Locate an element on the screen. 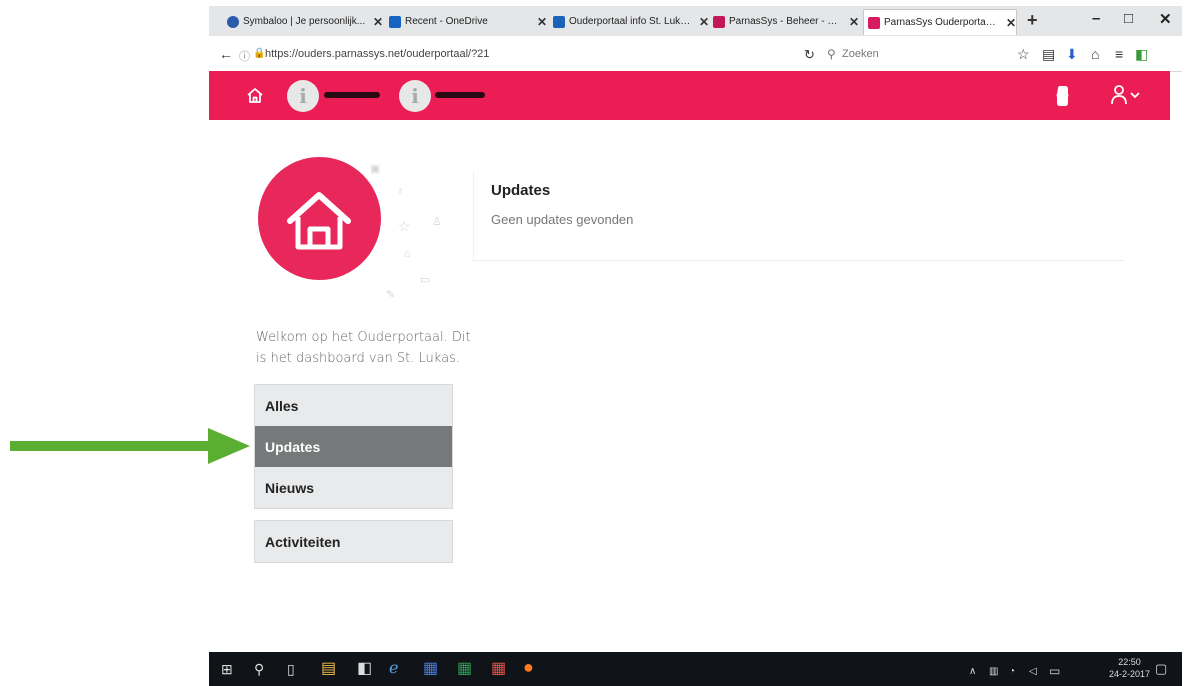  onedrive-favicon-icon is located at coordinates (395, 21).